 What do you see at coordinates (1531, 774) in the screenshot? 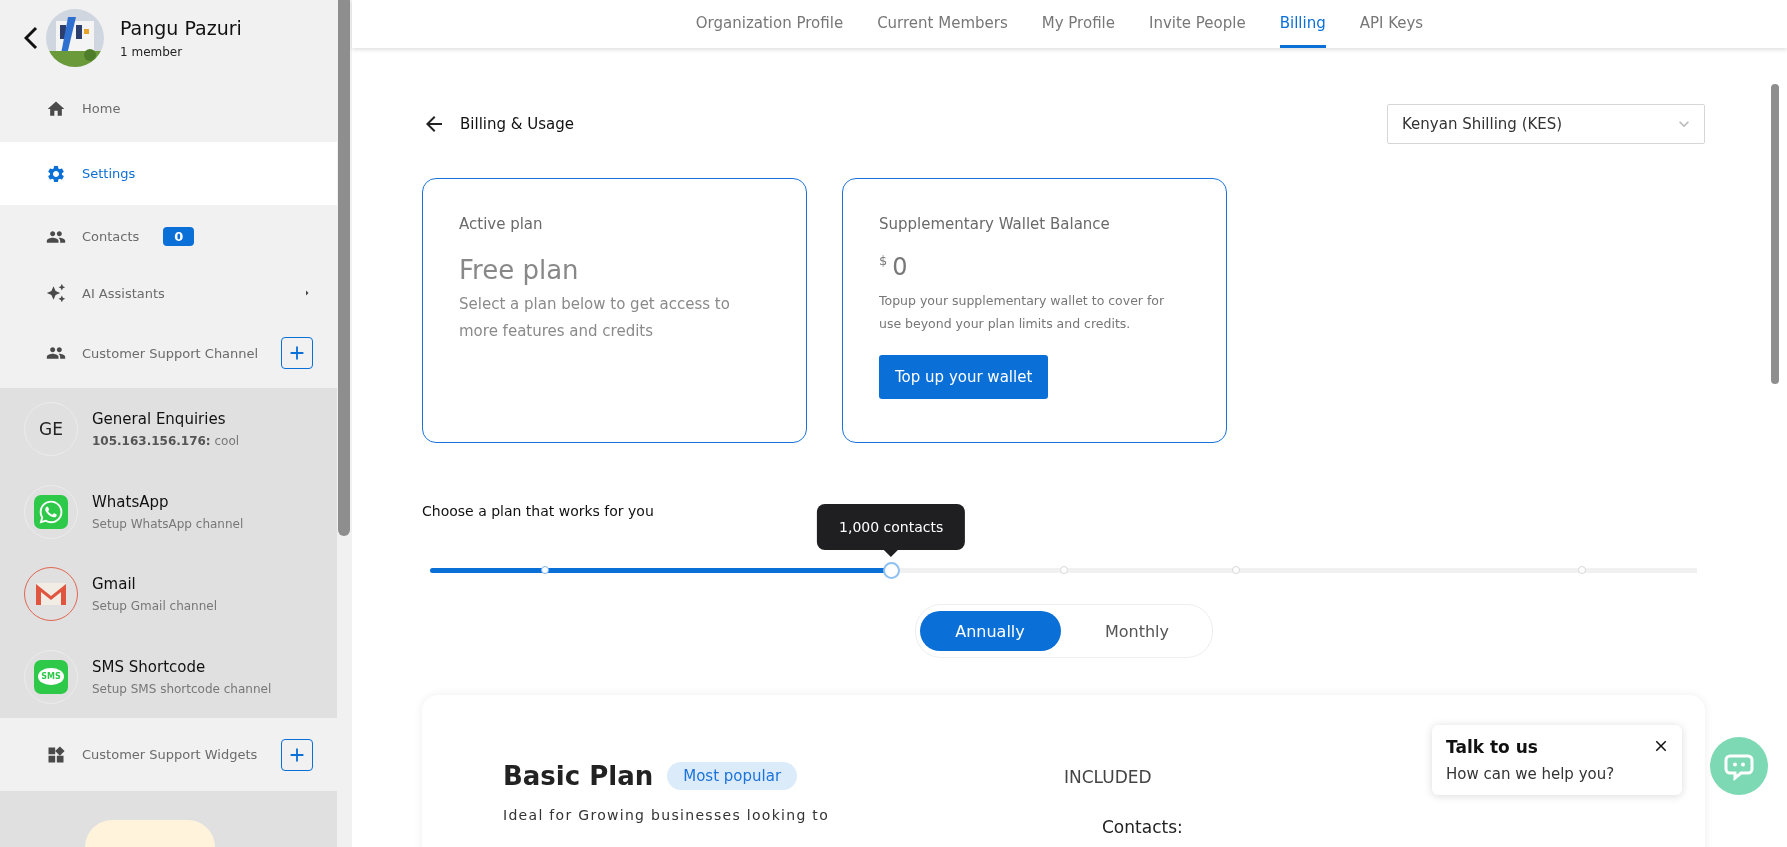
I see `chat-message: How can we help you?` at bounding box center [1531, 774].